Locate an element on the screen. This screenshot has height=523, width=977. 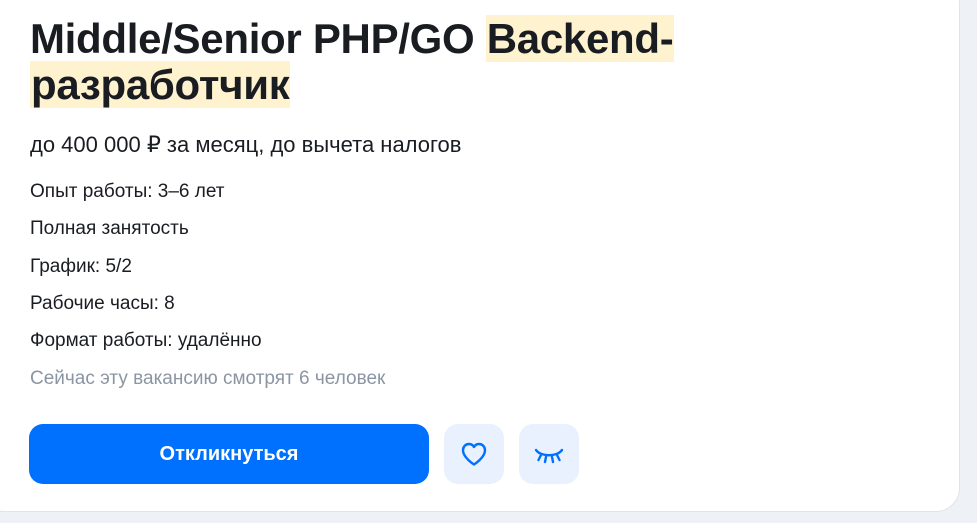
vacancy-viewers: Сейчас эту вакансию смотрят 6 человек is located at coordinates (208, 378).